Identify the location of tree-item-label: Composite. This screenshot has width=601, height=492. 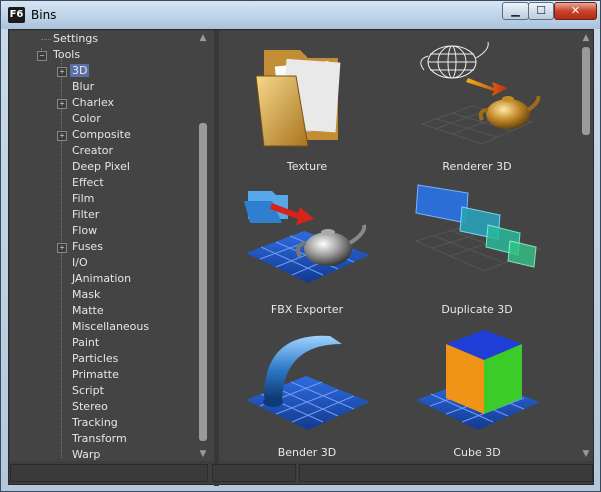
(101, 134).